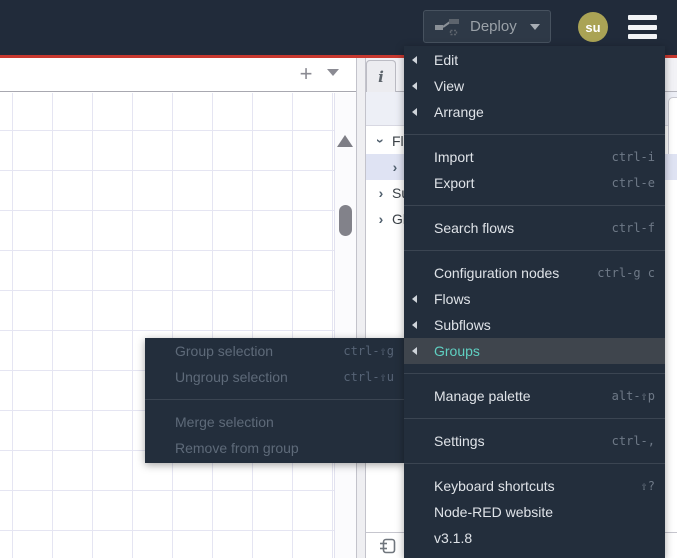 The image size is (677, 558). What do you see at coordinates (534, 325) in the screenshot?
I see `menu-item-subflows: Subflows` at bounding box center [534, 325].